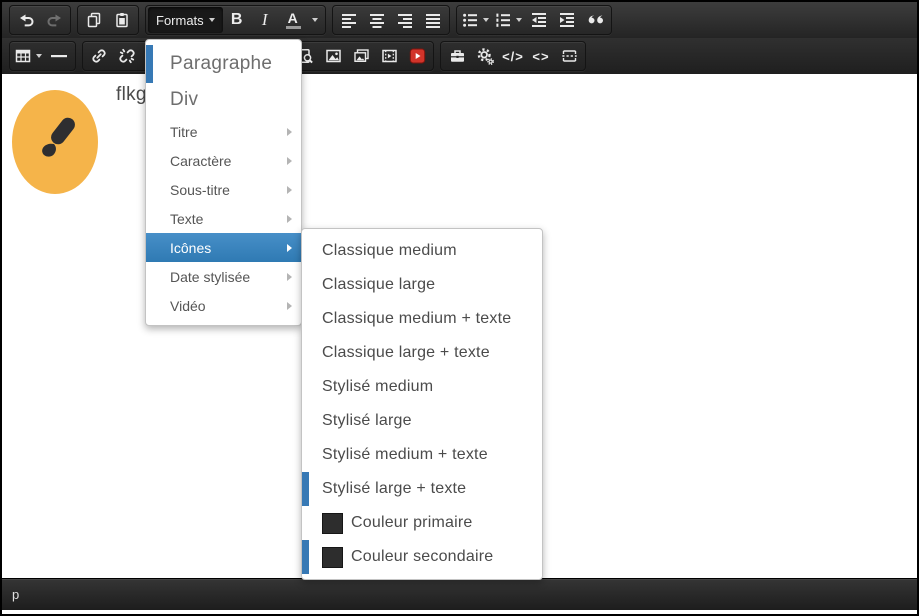  I want to click on undo-button, so click(26, 20).